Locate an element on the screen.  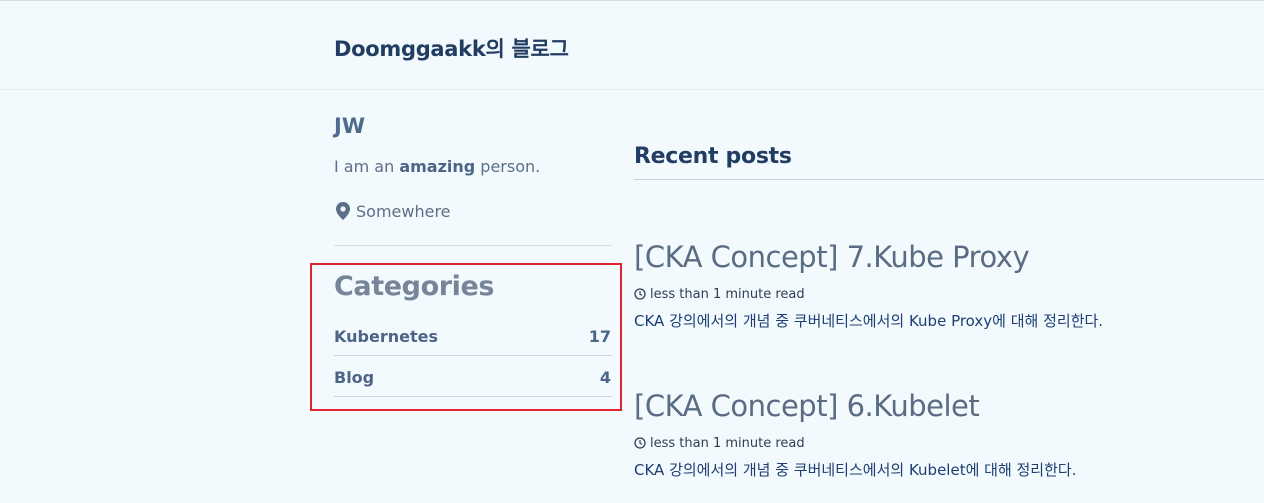
author-bio: I am an amazing person. is located at coordinates (437, 166).